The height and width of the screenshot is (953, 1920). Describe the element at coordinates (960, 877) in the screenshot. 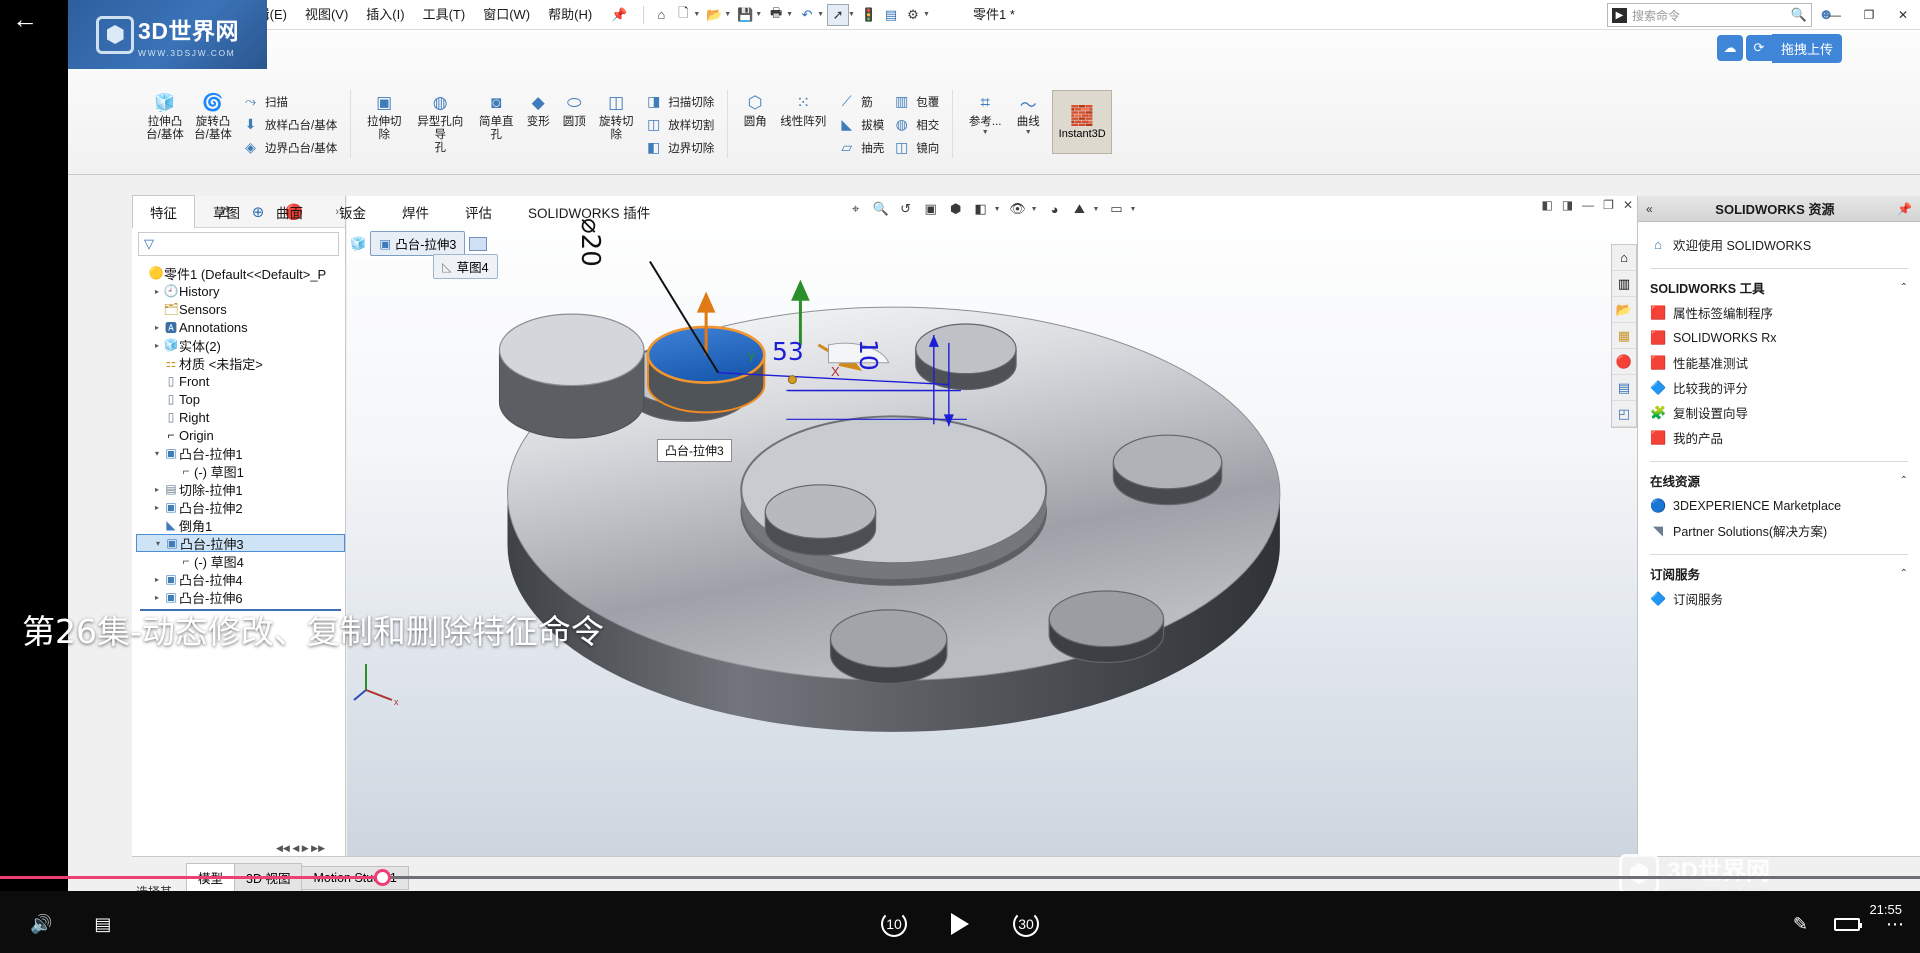

I see `seek-bar` at that location.